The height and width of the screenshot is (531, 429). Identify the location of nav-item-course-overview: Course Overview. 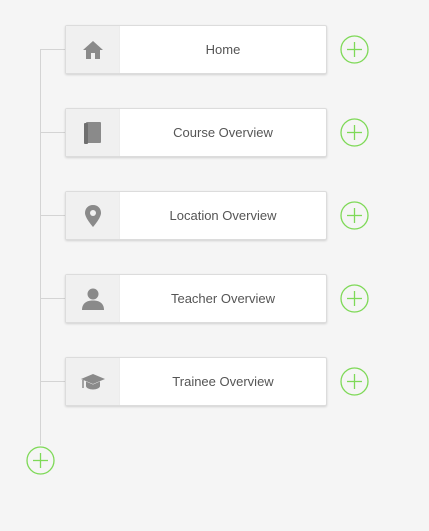
(196, 132).